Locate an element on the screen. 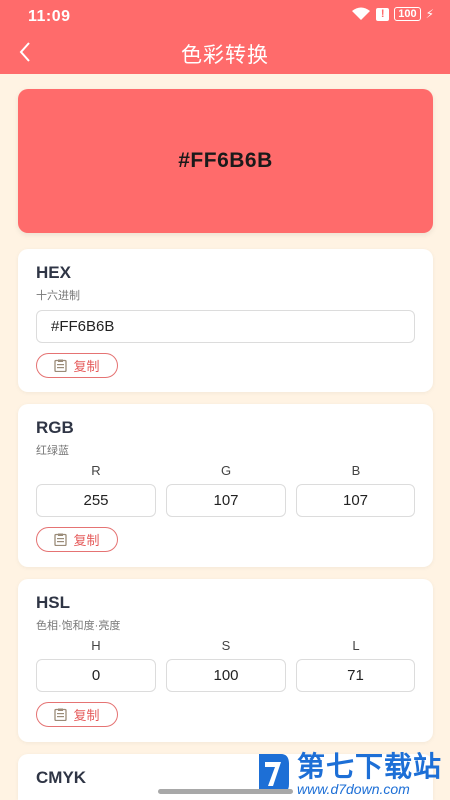 The width and height of the screenshot is (450, 800). watermark-name: 第七下载站 is located at coordinates (370, 766).